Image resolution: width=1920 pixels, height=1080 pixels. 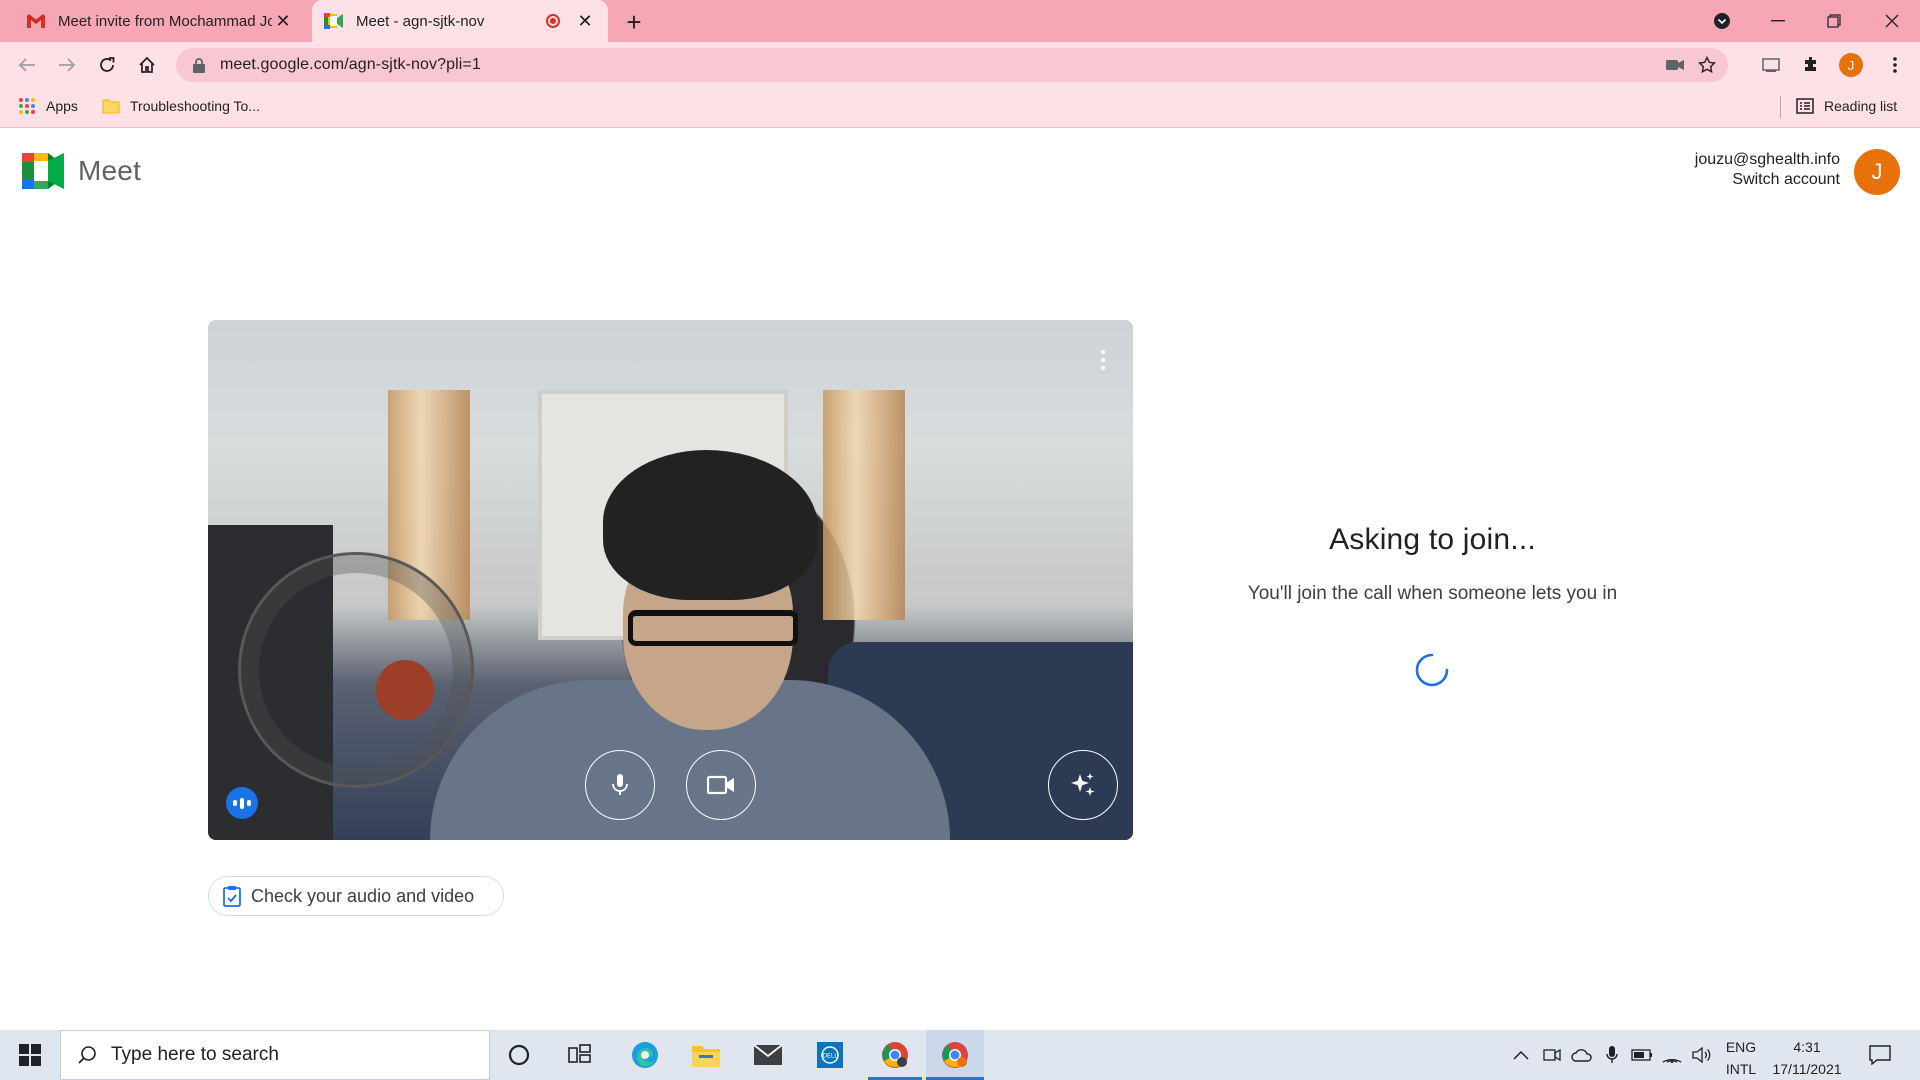 What do you see at coordinates (420, 21) in the screenshot?
I see `tab-title: Meet - agn-sjtk-nov` at bounding box center [420, 21].